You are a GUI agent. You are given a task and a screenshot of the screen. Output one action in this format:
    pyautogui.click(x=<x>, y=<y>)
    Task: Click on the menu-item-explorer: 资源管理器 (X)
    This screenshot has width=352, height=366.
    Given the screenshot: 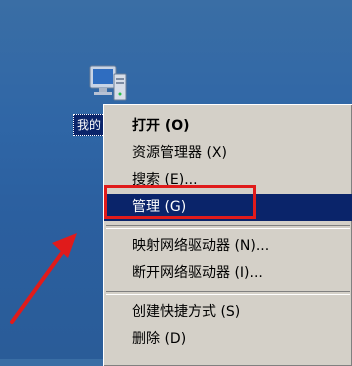 What is the action you would take?
    pyautogui.click(x=228, y=153)
    